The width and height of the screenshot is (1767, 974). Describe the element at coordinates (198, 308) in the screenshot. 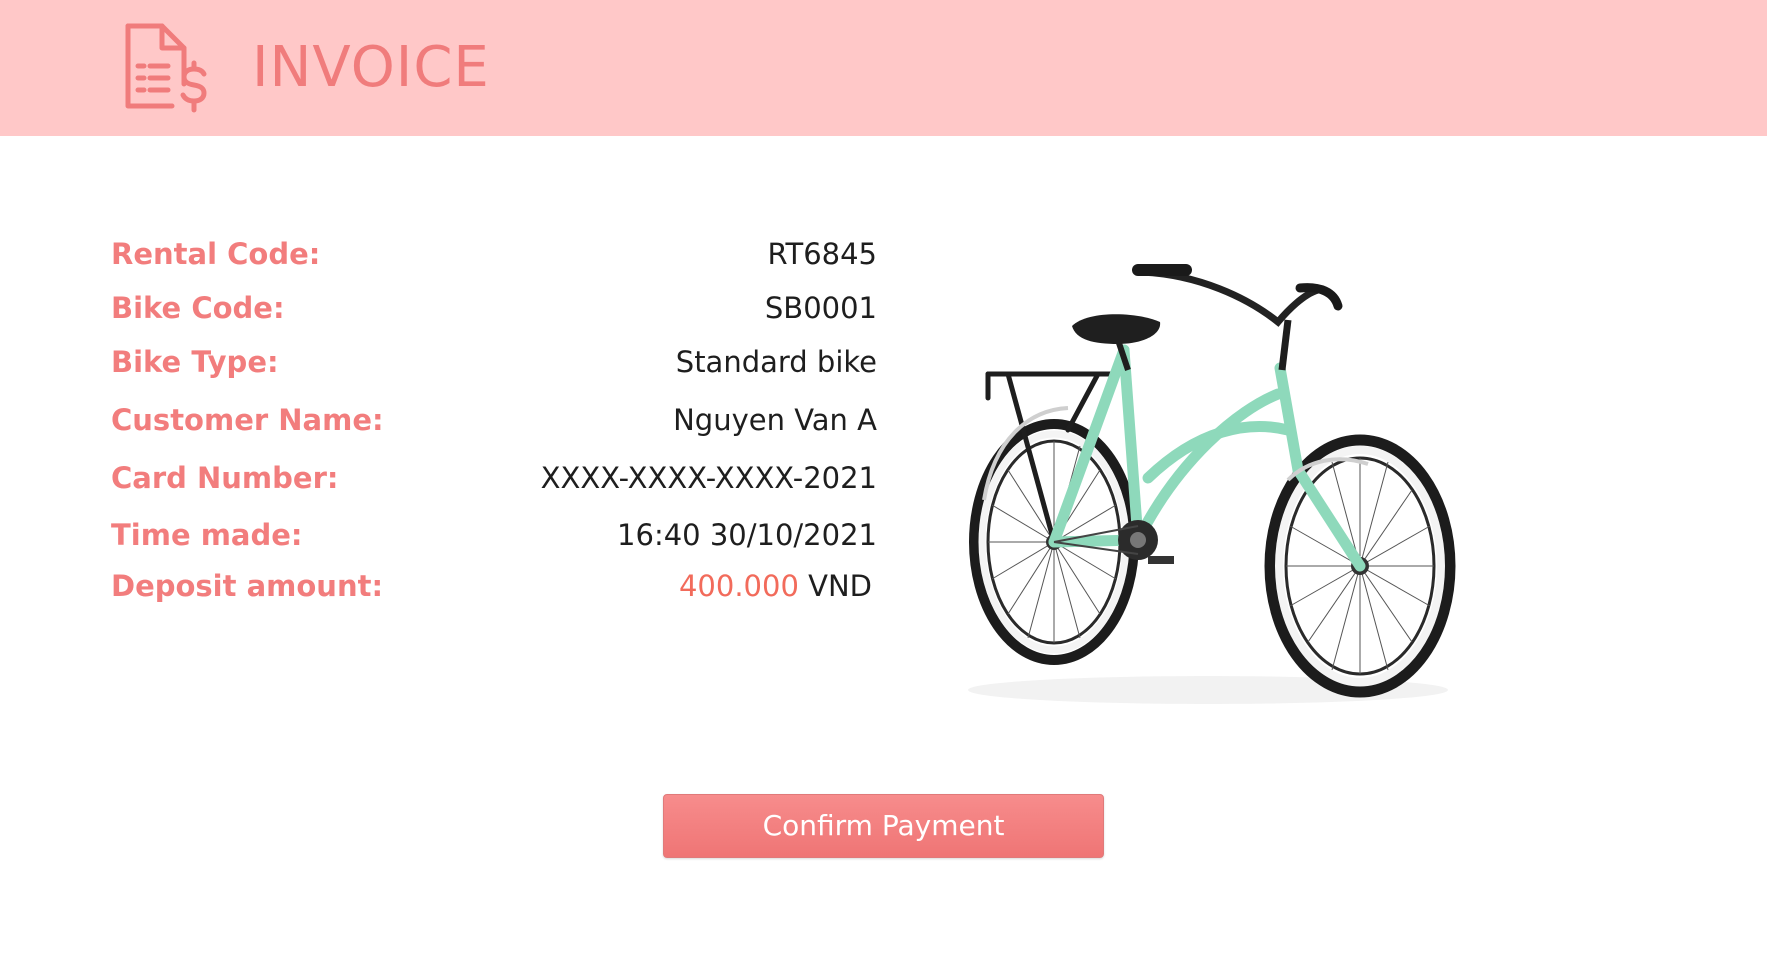

I see `bike-code-label: Bike Code:` at that location.